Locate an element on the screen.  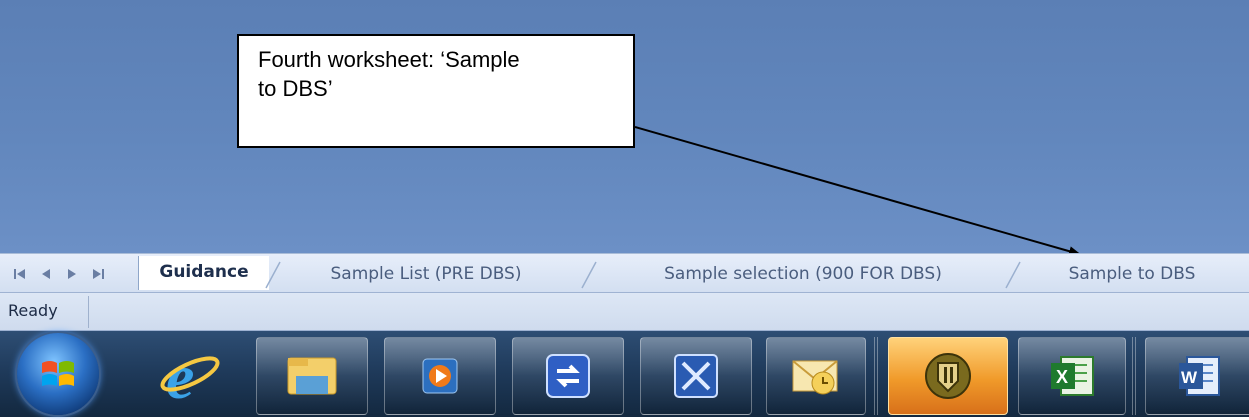
first-sheet-icon is located at coordinates (19, 274).